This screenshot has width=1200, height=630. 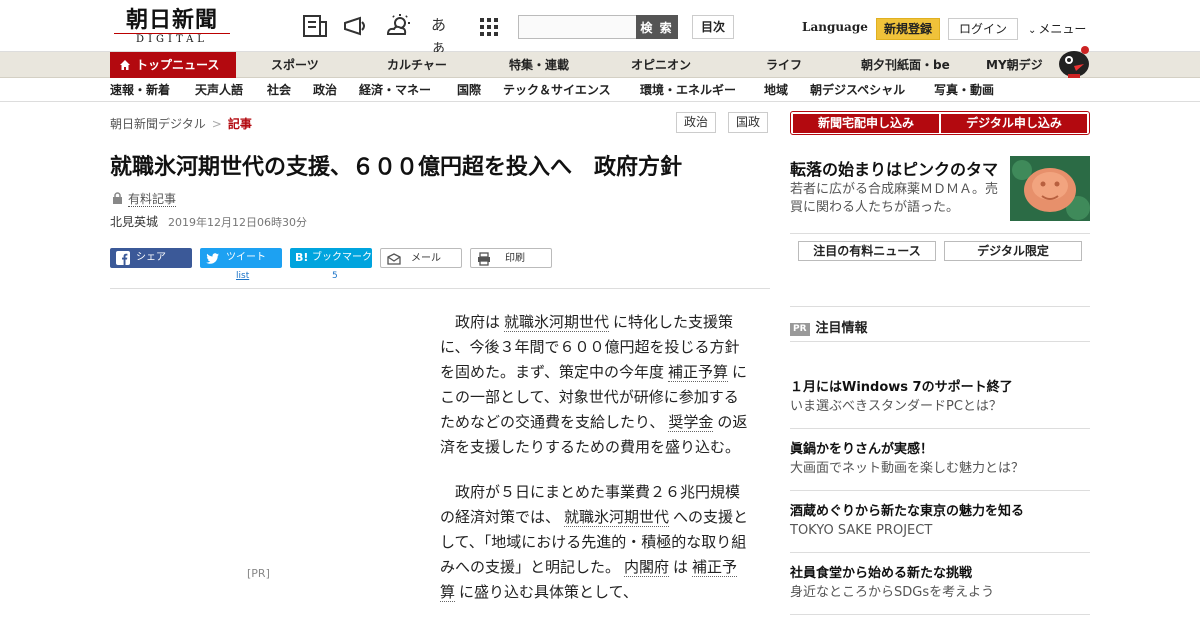 I want to click on pr-item-headline: 酒蔵めぐりから新たな東京の魅力を知る, so click(x=940, y=512).